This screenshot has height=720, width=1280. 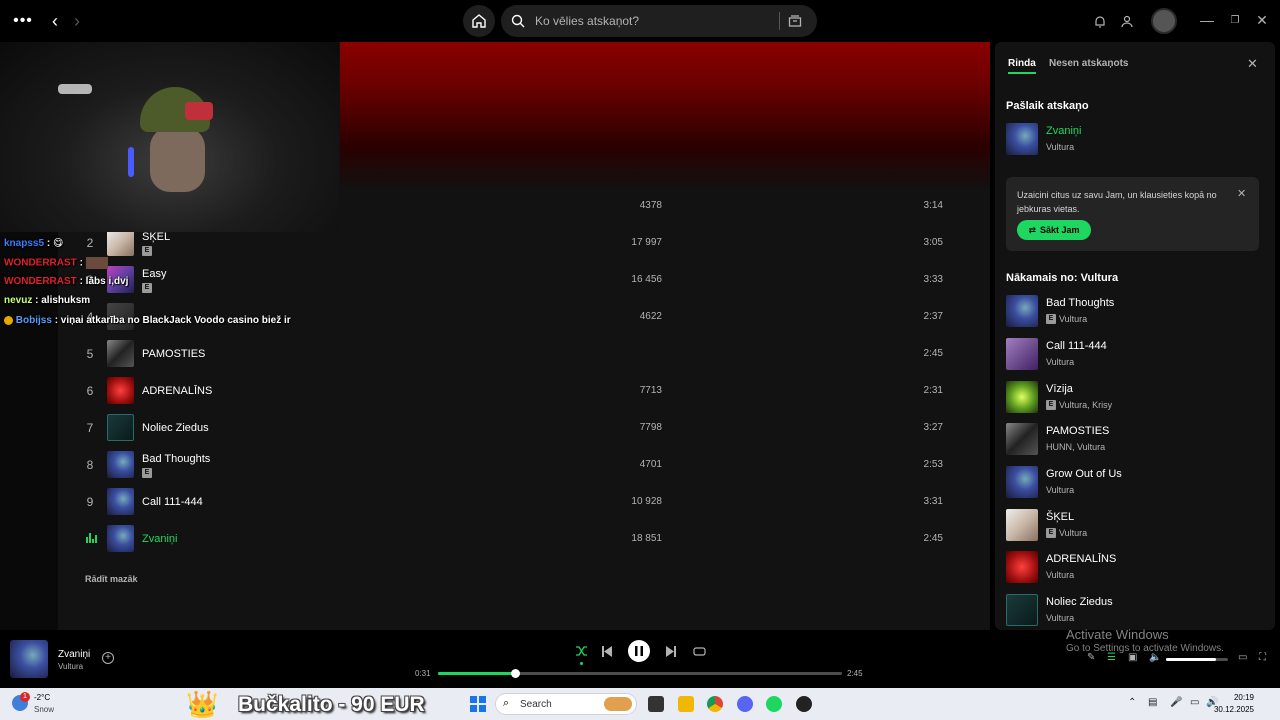 What do you see at coordinates (1136, 140) in the screenshot?
I see `queue-now-playing-item: Zvaniņi Vultura` at bounding box center [1136, 140].